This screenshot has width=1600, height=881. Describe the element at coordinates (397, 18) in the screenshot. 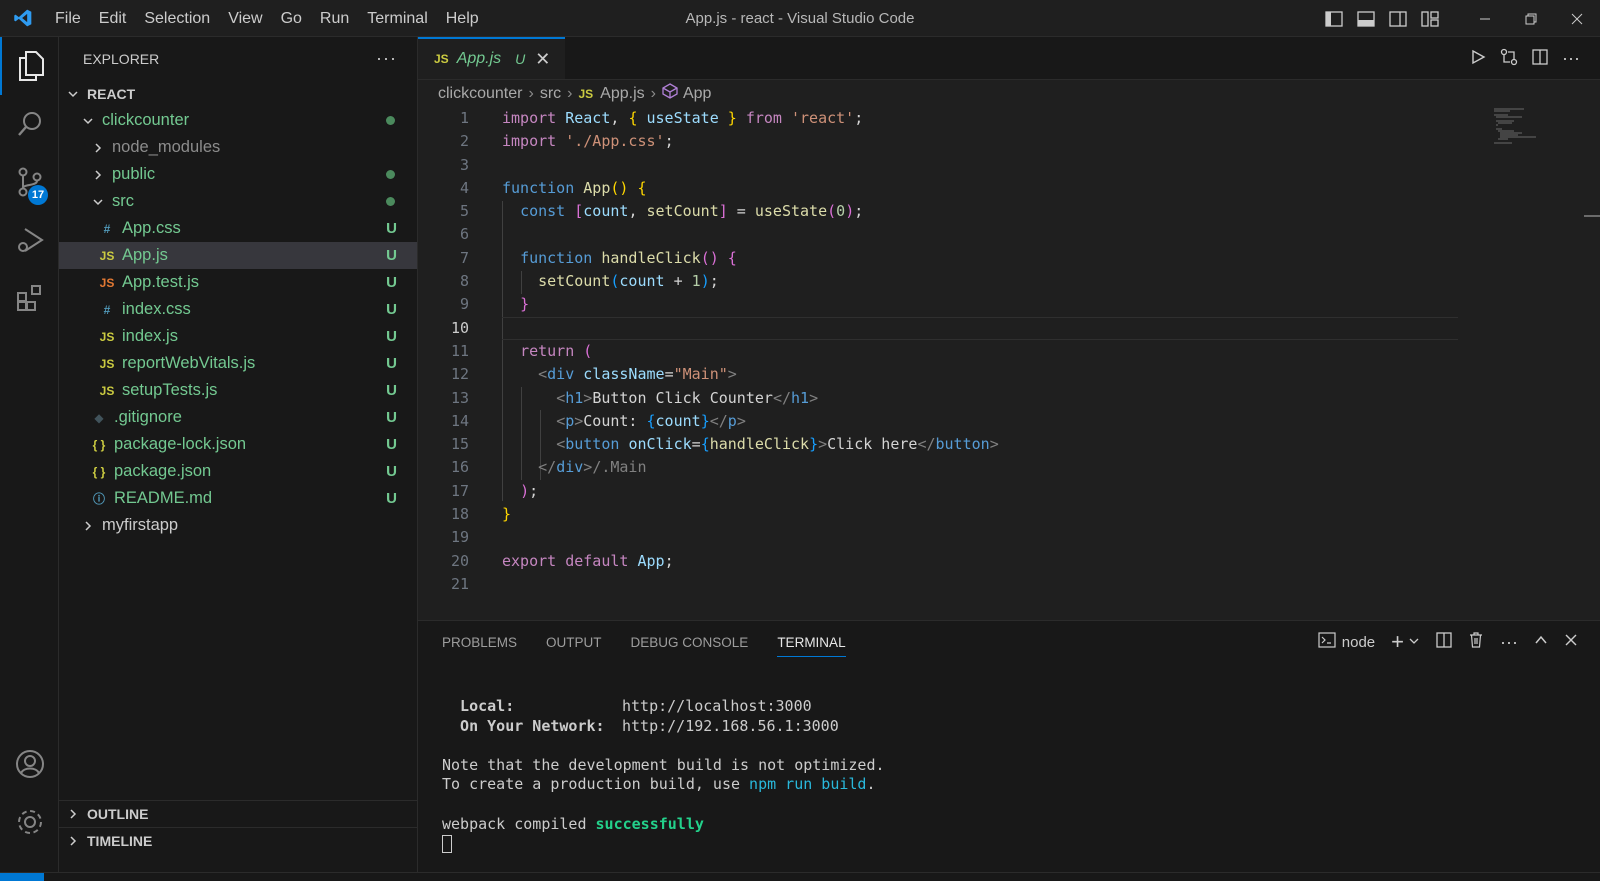

I see `menu-terminal: Terminal` at that location.